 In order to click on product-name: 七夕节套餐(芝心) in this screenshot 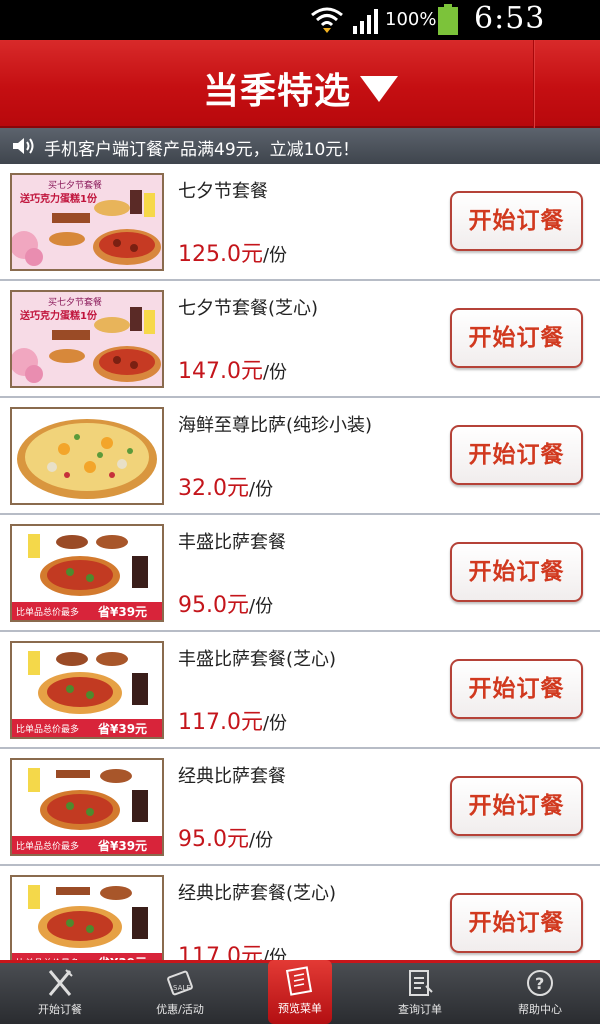, I will do `click(248, 308)`.